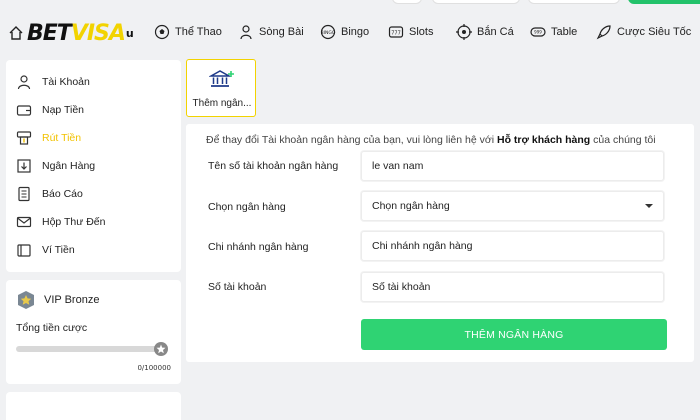  What do you see at coordinates (512, 206) in the screenshot?
I see `bank-select: Chọn ngân hàng` at bounding box center [512, 206].